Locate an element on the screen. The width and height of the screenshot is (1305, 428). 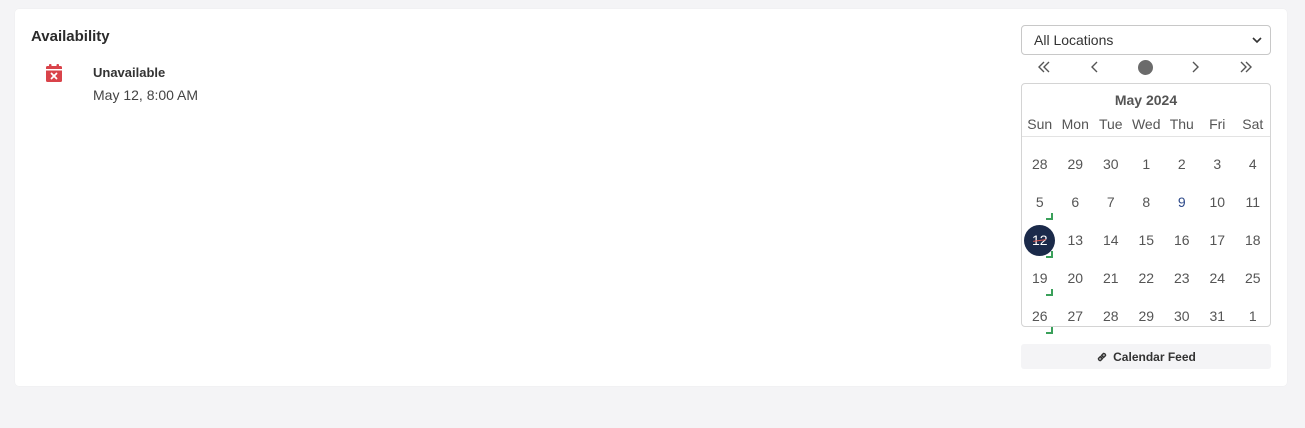
today-button is located at coordinates (1145, 67).